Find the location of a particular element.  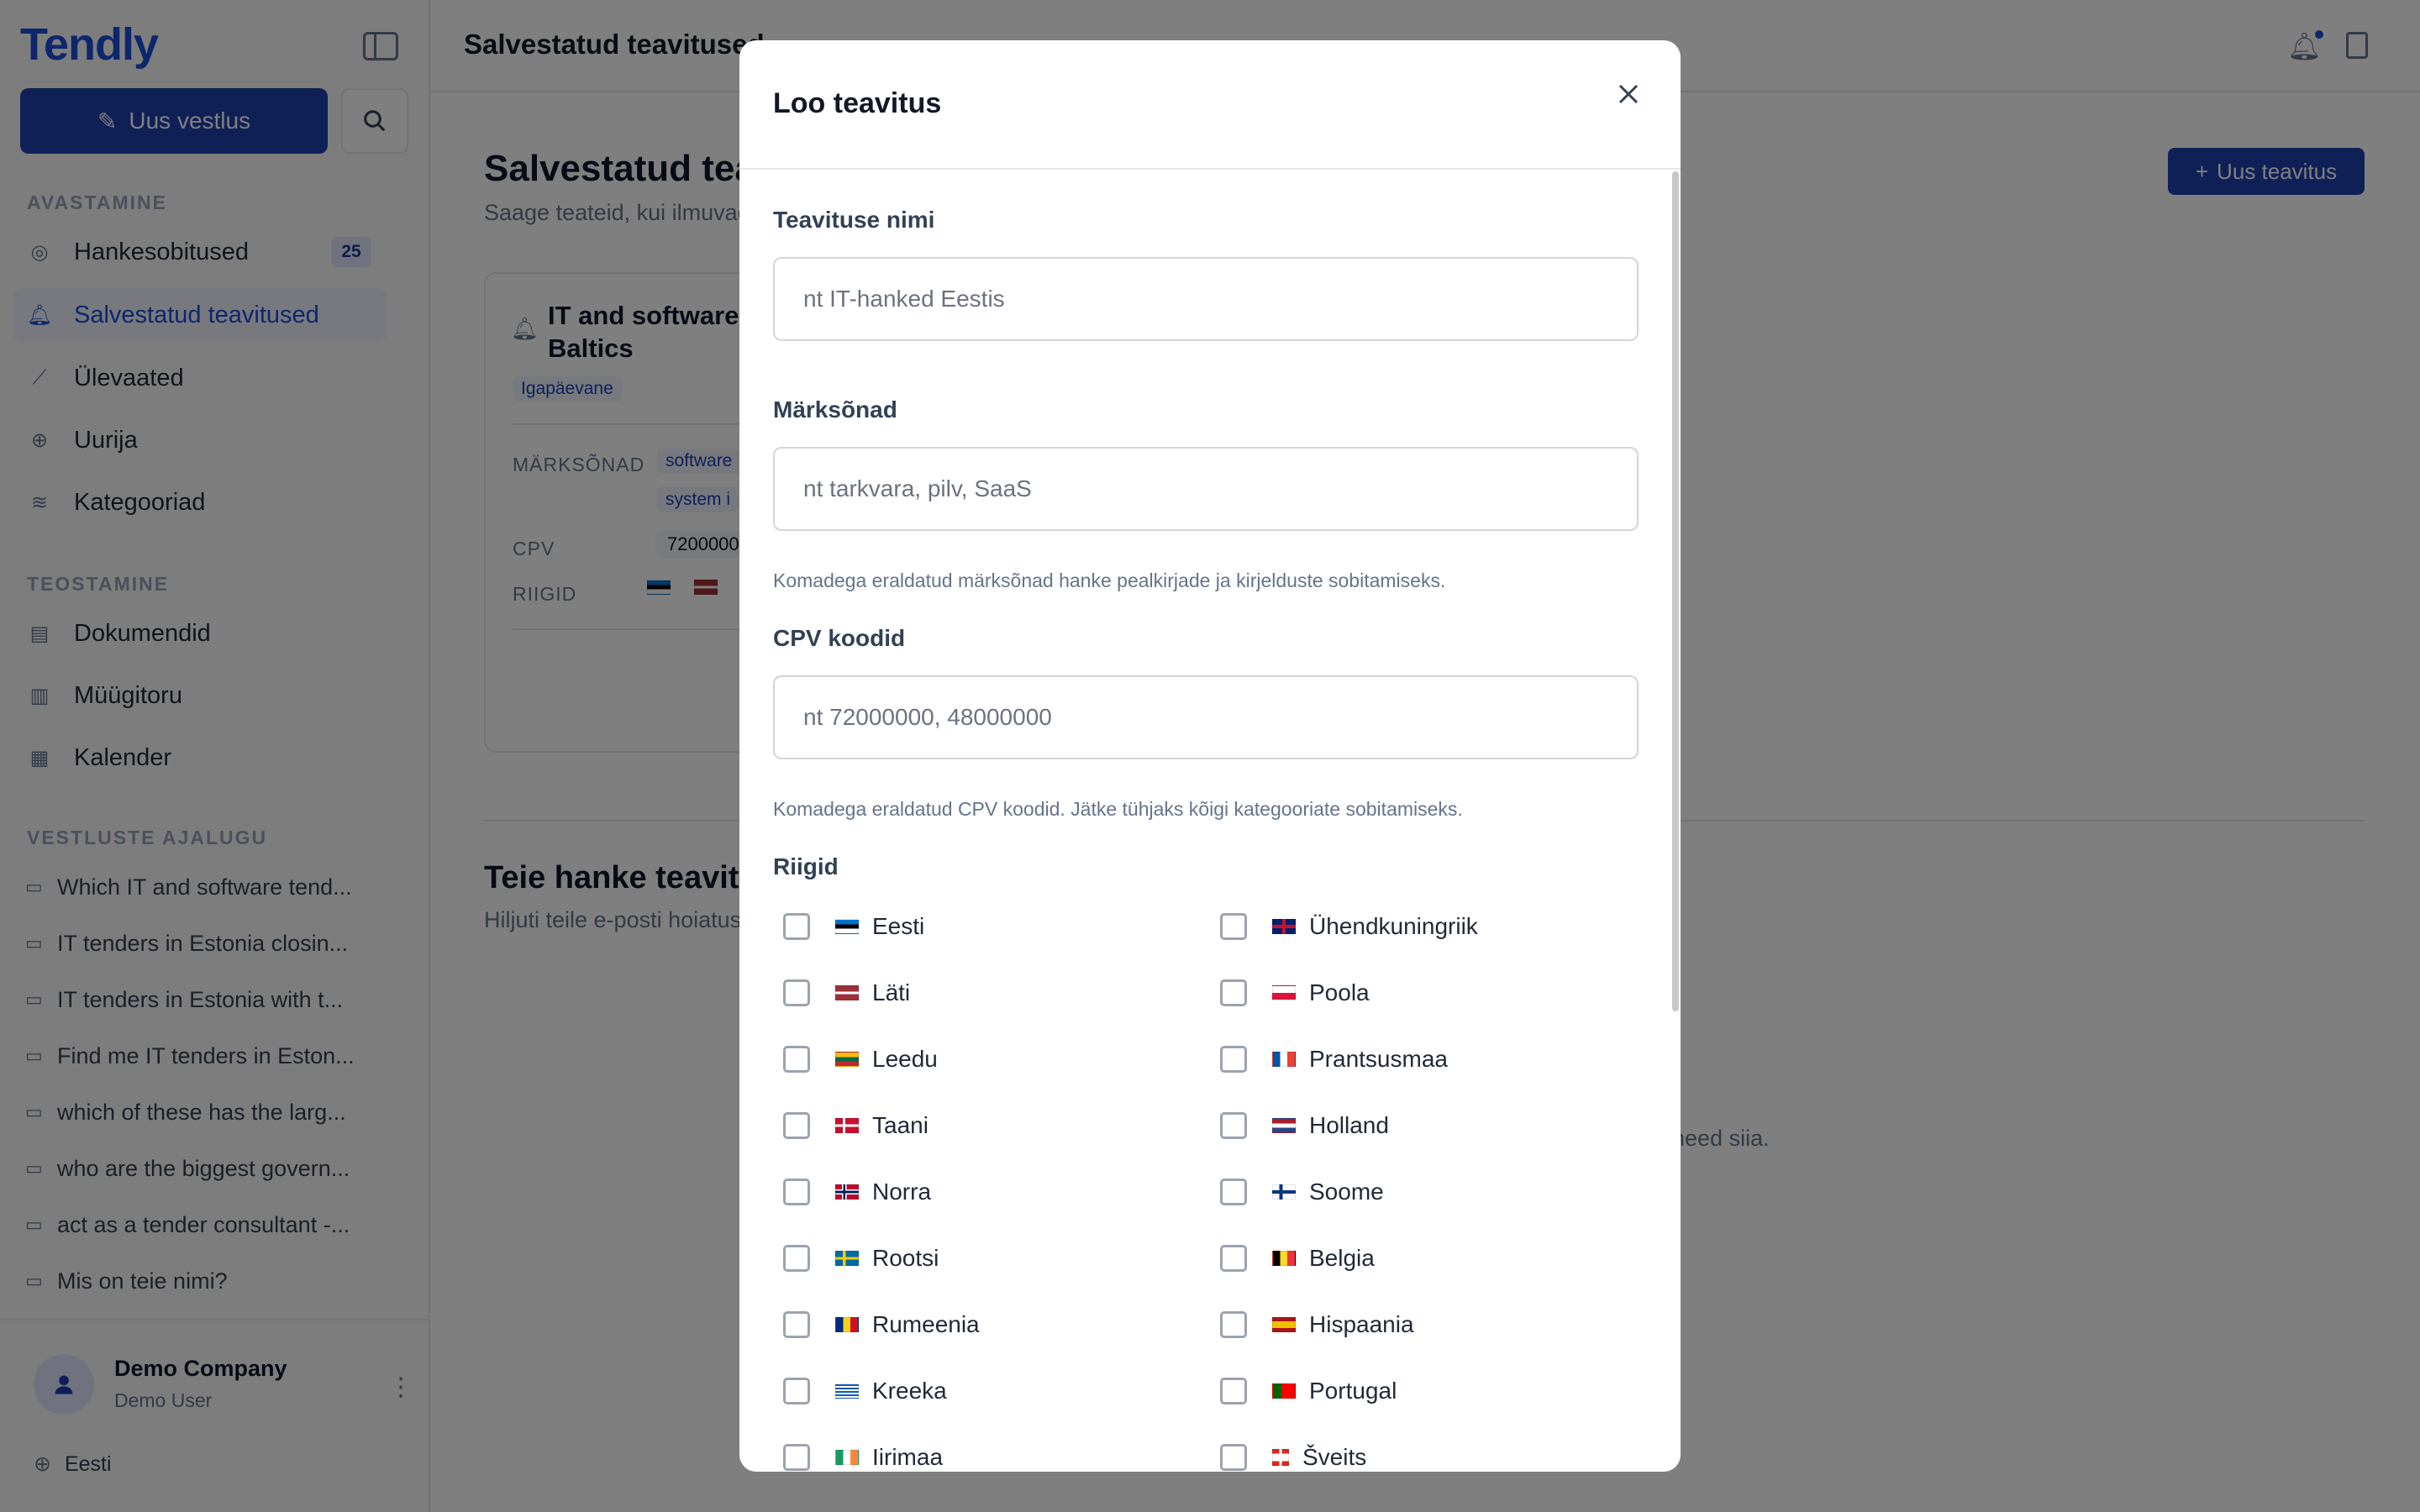

country-label: Ühendkuningriik is located at coordinates (1393, 926).